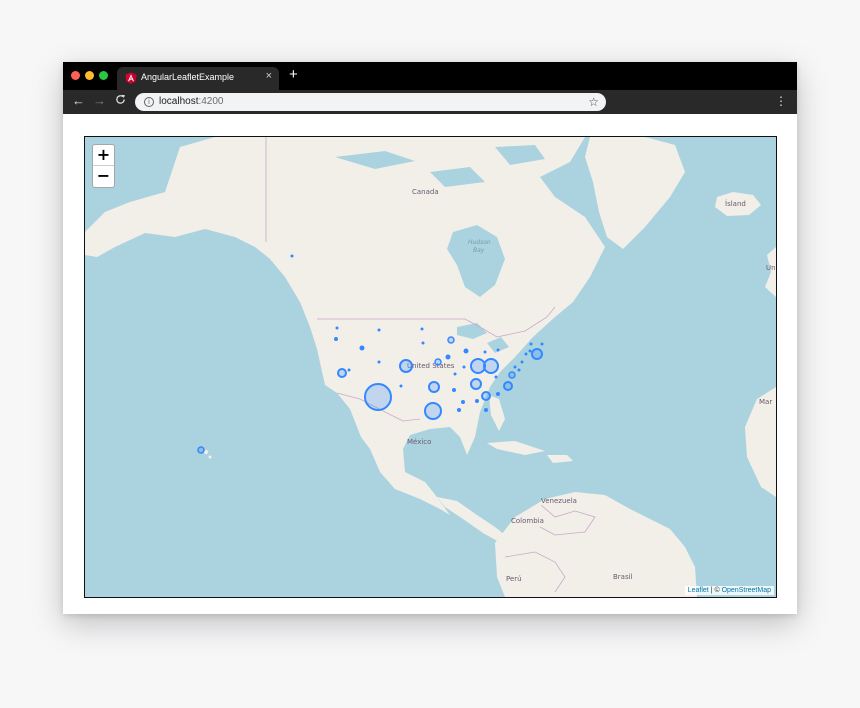 The image size is (860, 708). I want to click on close-icon: ×, so click(269, 76).